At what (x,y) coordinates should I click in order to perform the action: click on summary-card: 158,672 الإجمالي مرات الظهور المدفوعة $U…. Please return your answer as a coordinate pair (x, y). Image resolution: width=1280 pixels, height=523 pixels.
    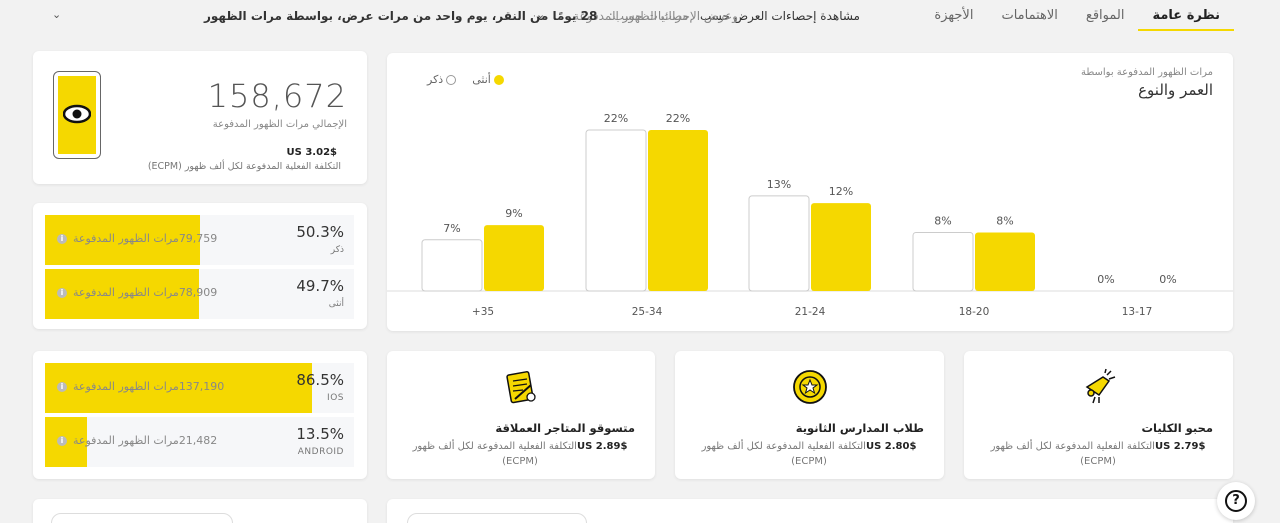
    Looking at the image, I should click on (200, 117).